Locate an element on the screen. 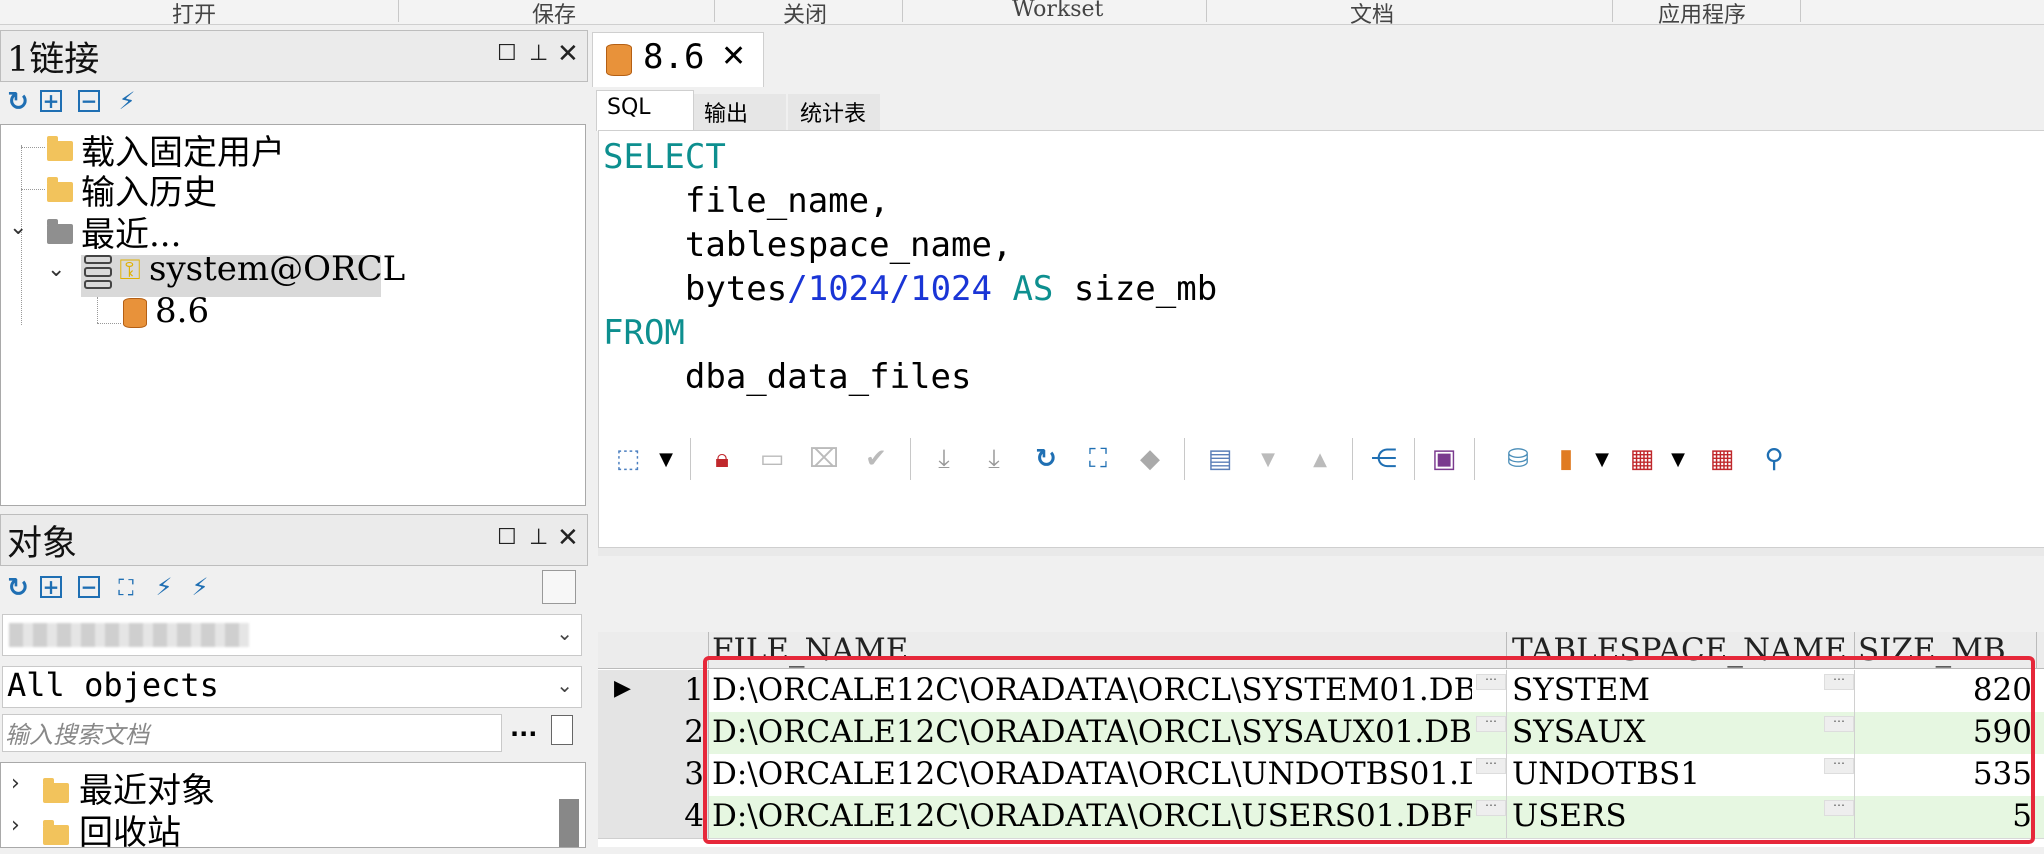 This screenshot has width=2044, height=854. eraser-icon: ◆ is located at coordinates (1150, 459).